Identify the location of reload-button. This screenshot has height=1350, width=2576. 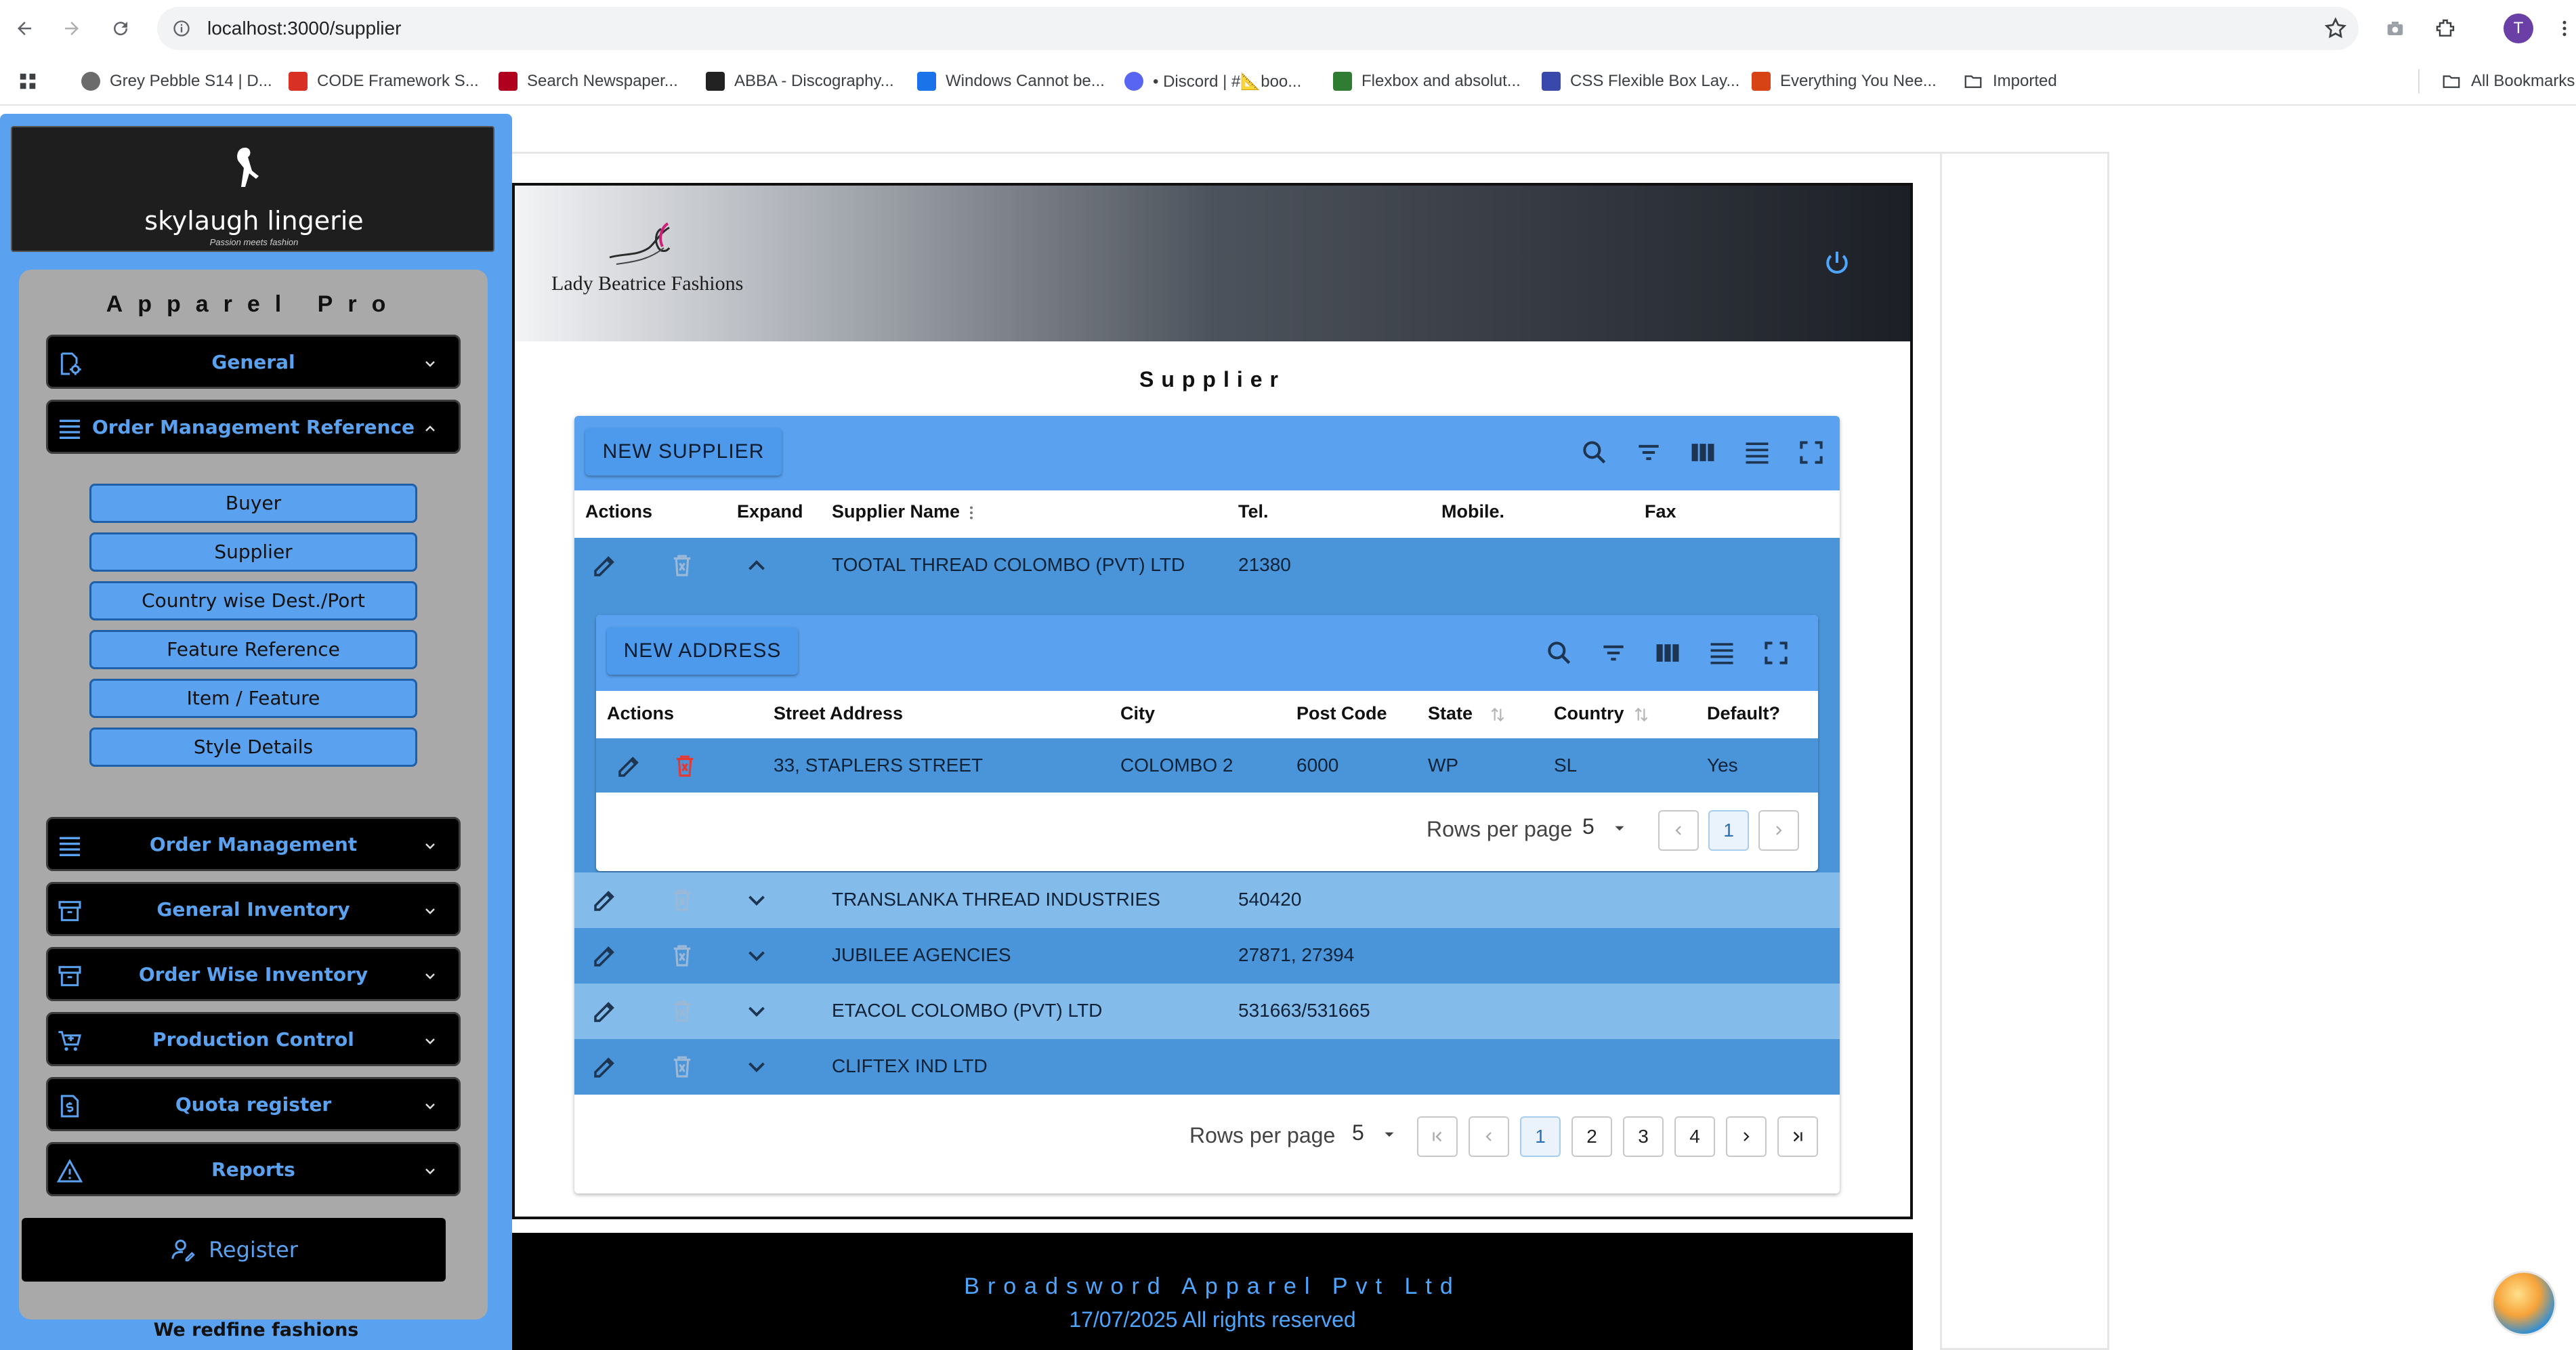
(120, 28).